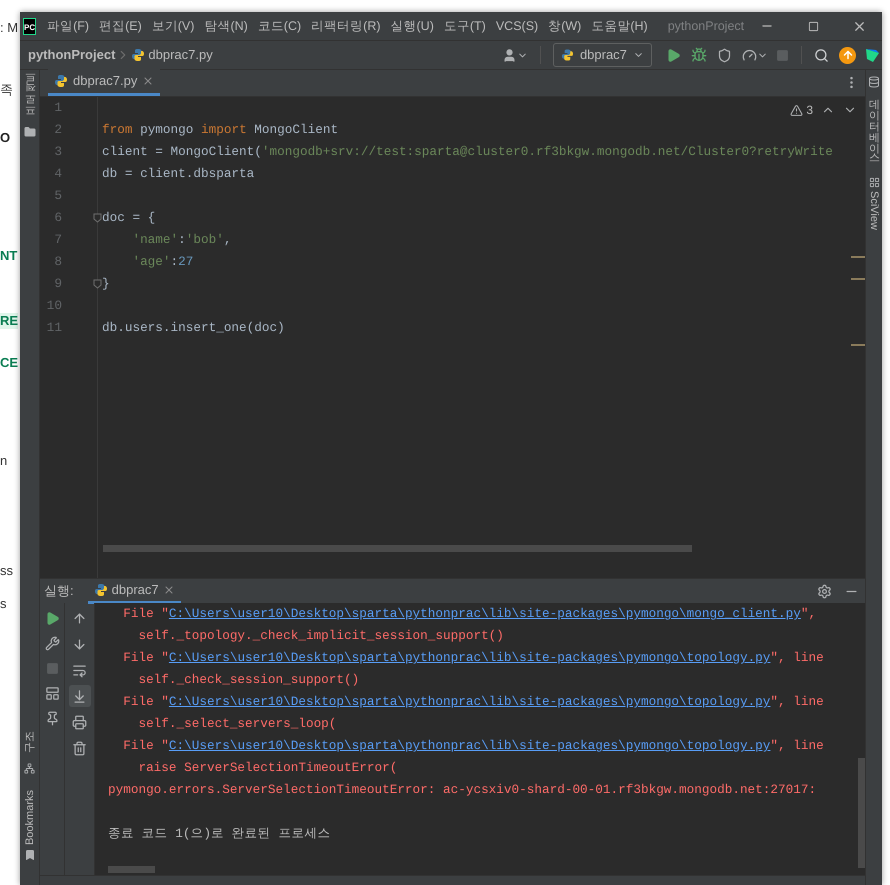  What do you see at coordinates (874, 210) in the screenshot?
I see `tool-window-tab: SciView` at bounding box center [874, 210].